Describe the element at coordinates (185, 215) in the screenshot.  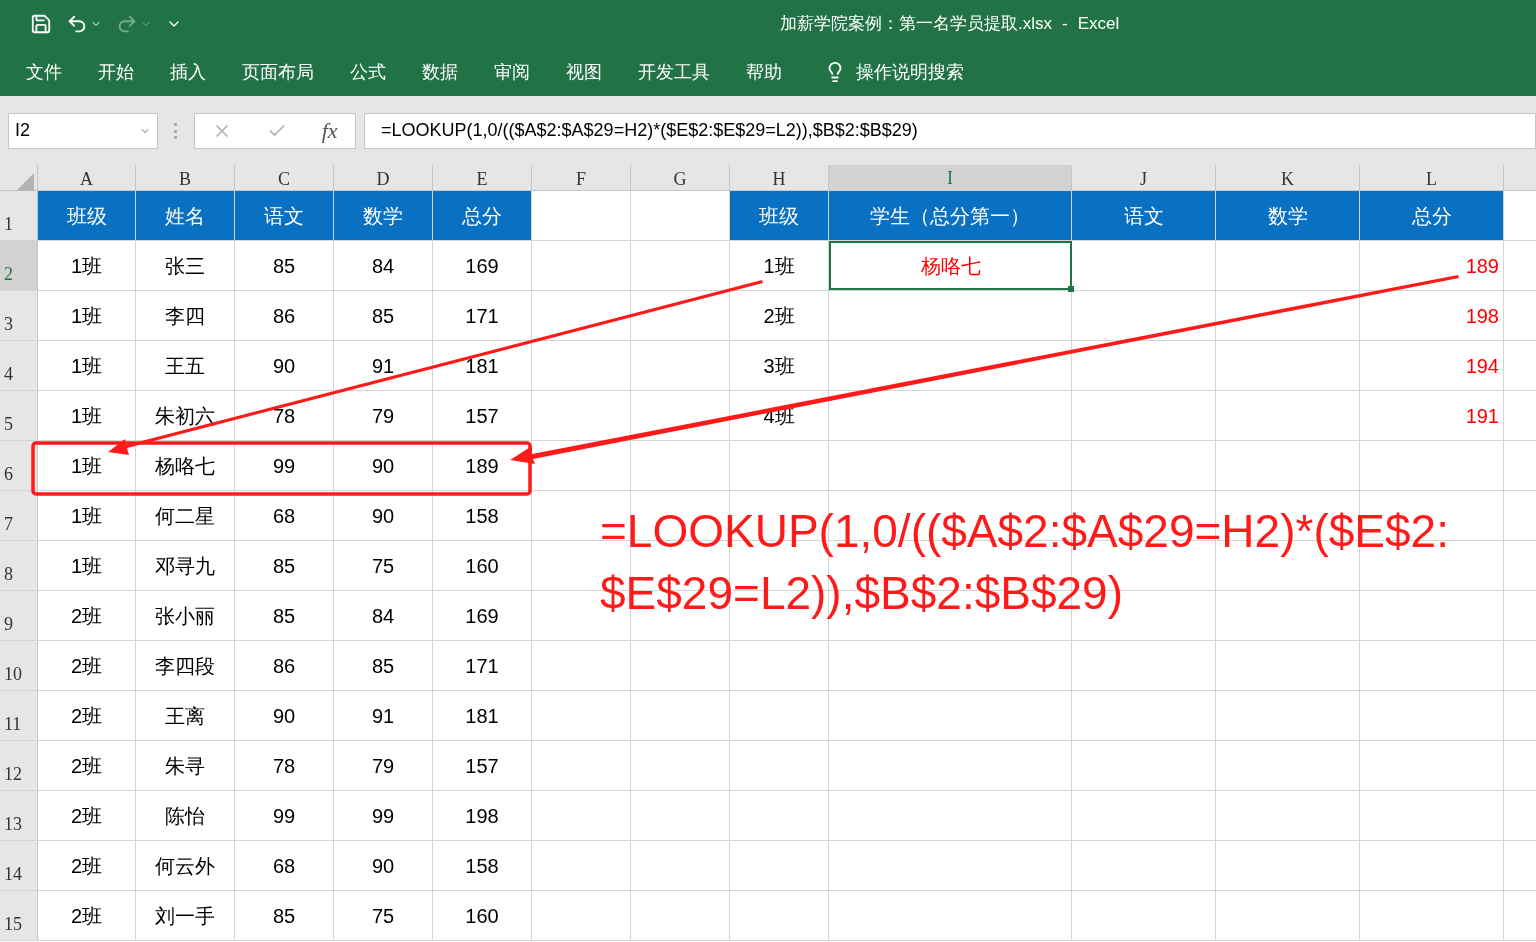
I see `table-cell: 姓名` at that location.